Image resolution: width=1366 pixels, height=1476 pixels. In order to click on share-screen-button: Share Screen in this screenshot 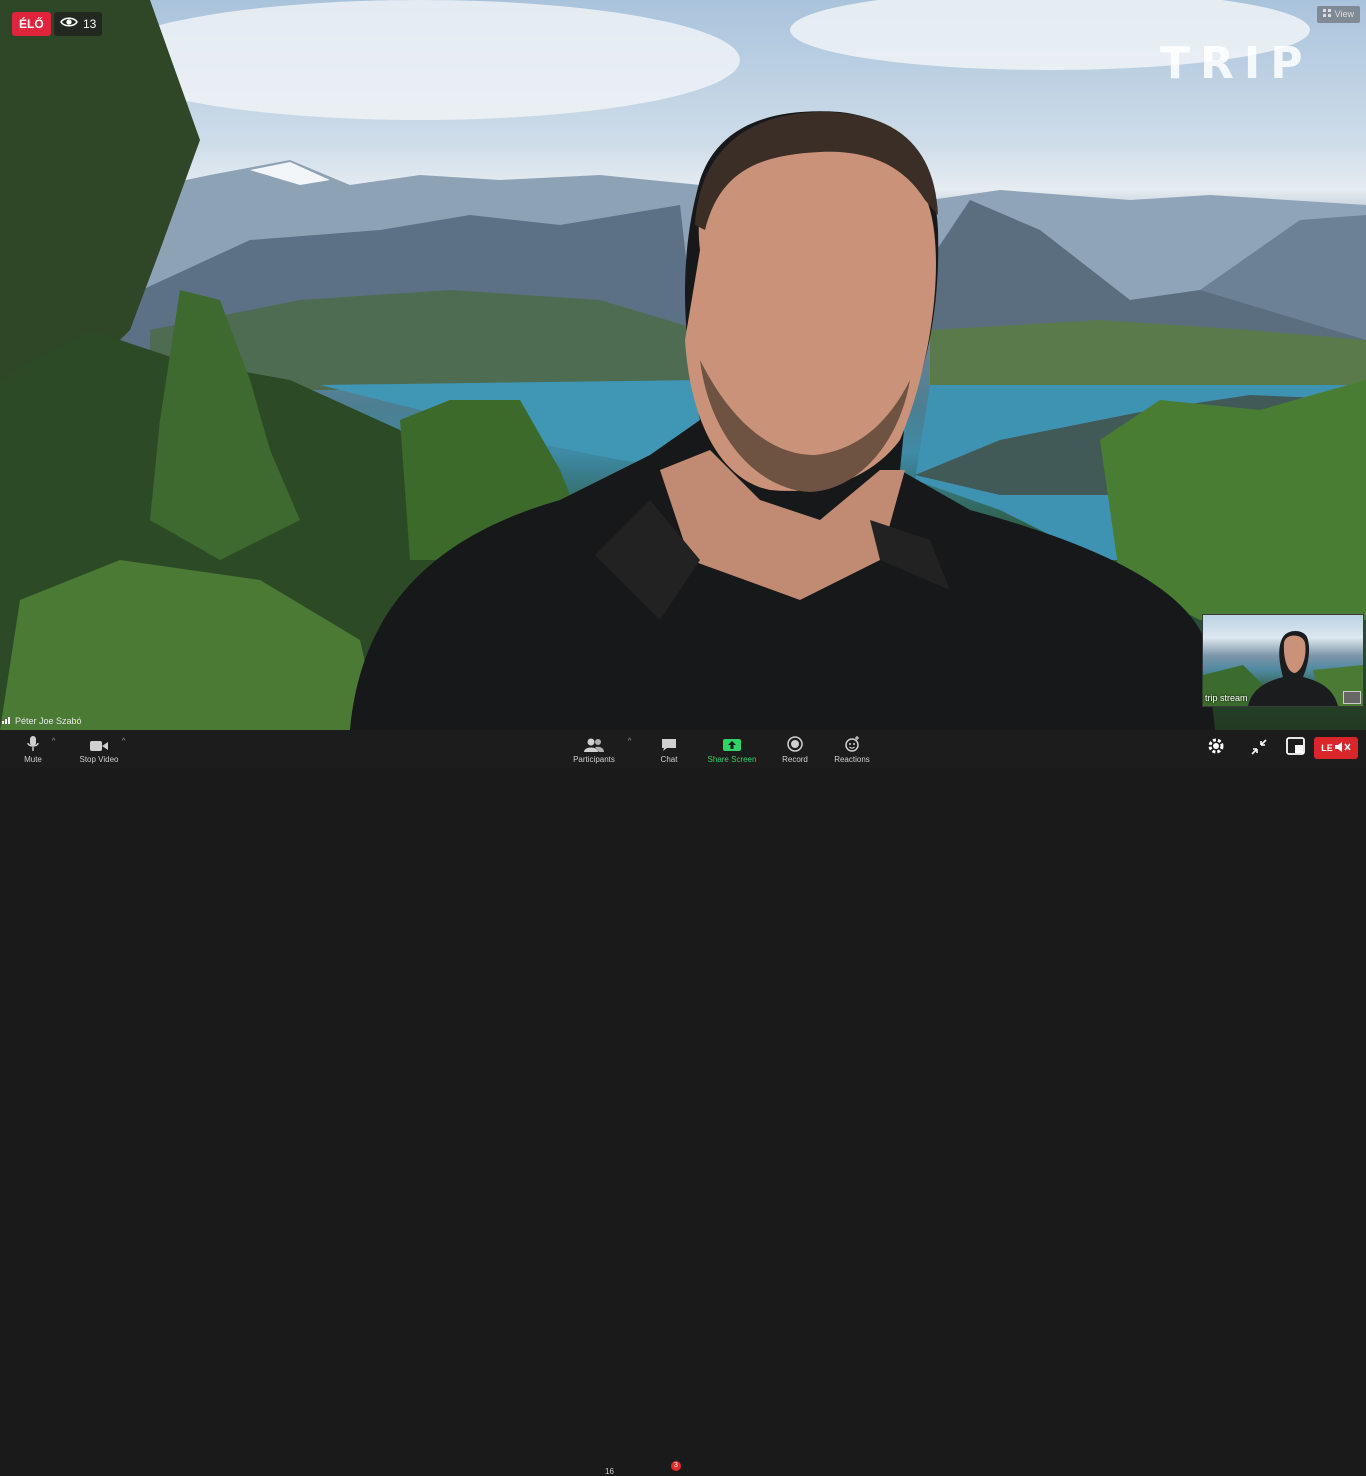, I will do `click(732, 749)`.